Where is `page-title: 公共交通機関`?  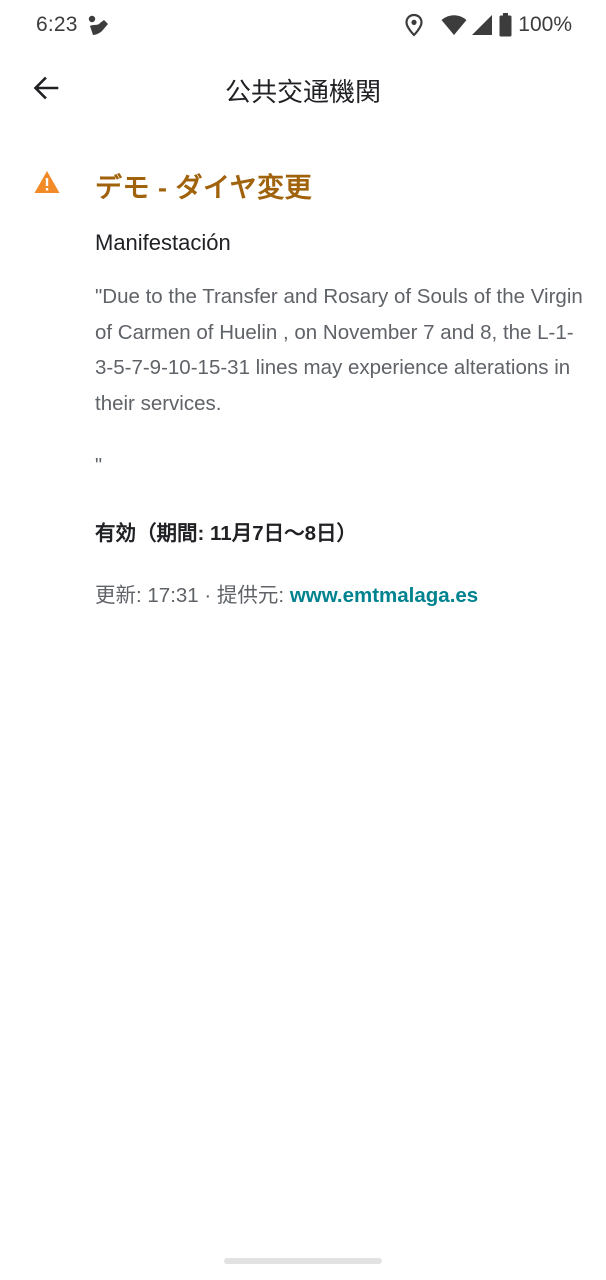 page-title: 公共交通機関 is located at coordinates (302, 92).